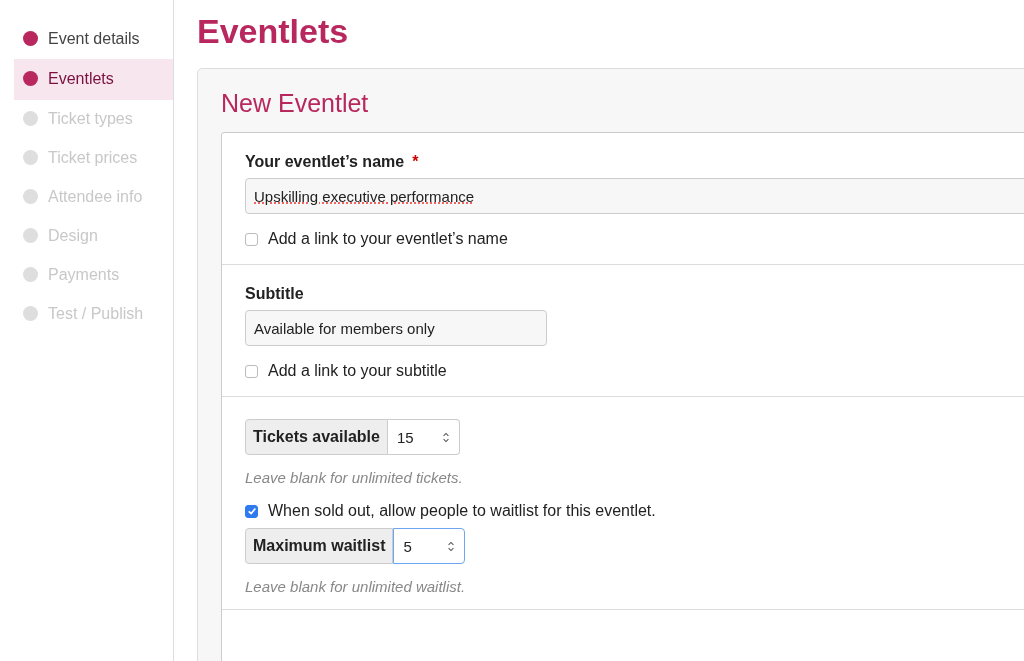 The image size is (1024, 661). Describe the element at coordinates (388, 239) in the screenshot. I see `checkbox-label: Add a link to your eventlet’s name` at that location.